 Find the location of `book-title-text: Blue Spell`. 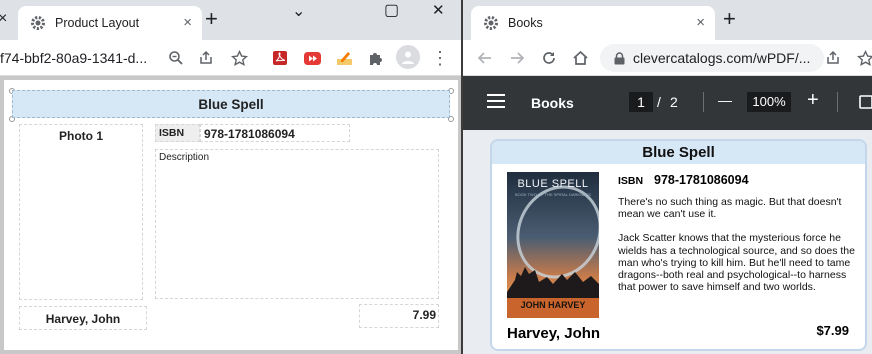

book-title-text: Blue Spell is located at coordinates (678, 152).